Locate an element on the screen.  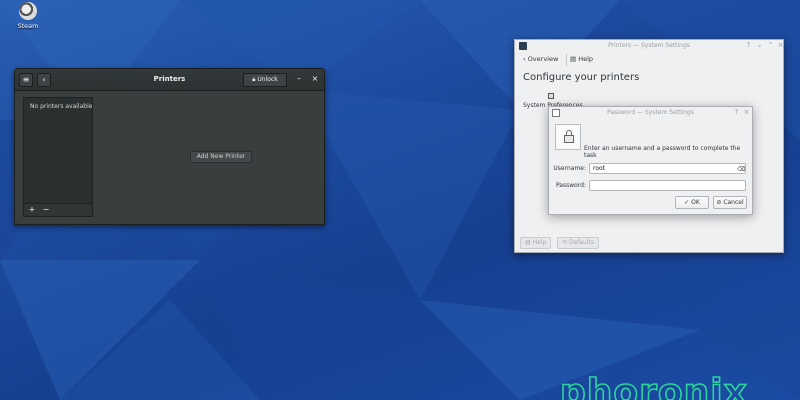
desktop-icon-label: Steam is located at coordinates (28, 26).